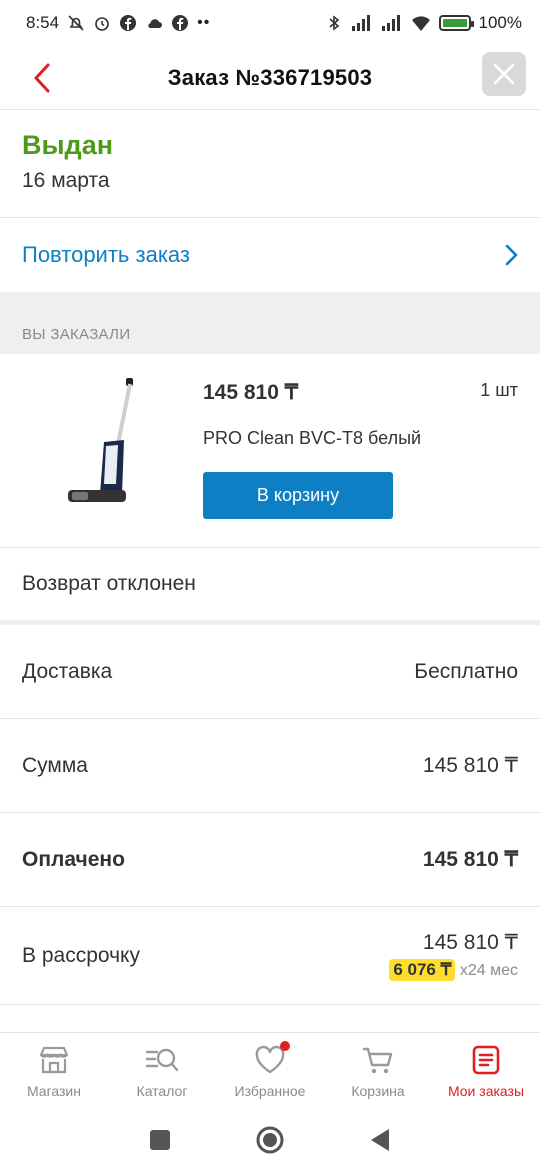  Describe the element at coordinates (162, 1091) in the screenshot. I see `nav-label-catalog: Каталог` at that location.